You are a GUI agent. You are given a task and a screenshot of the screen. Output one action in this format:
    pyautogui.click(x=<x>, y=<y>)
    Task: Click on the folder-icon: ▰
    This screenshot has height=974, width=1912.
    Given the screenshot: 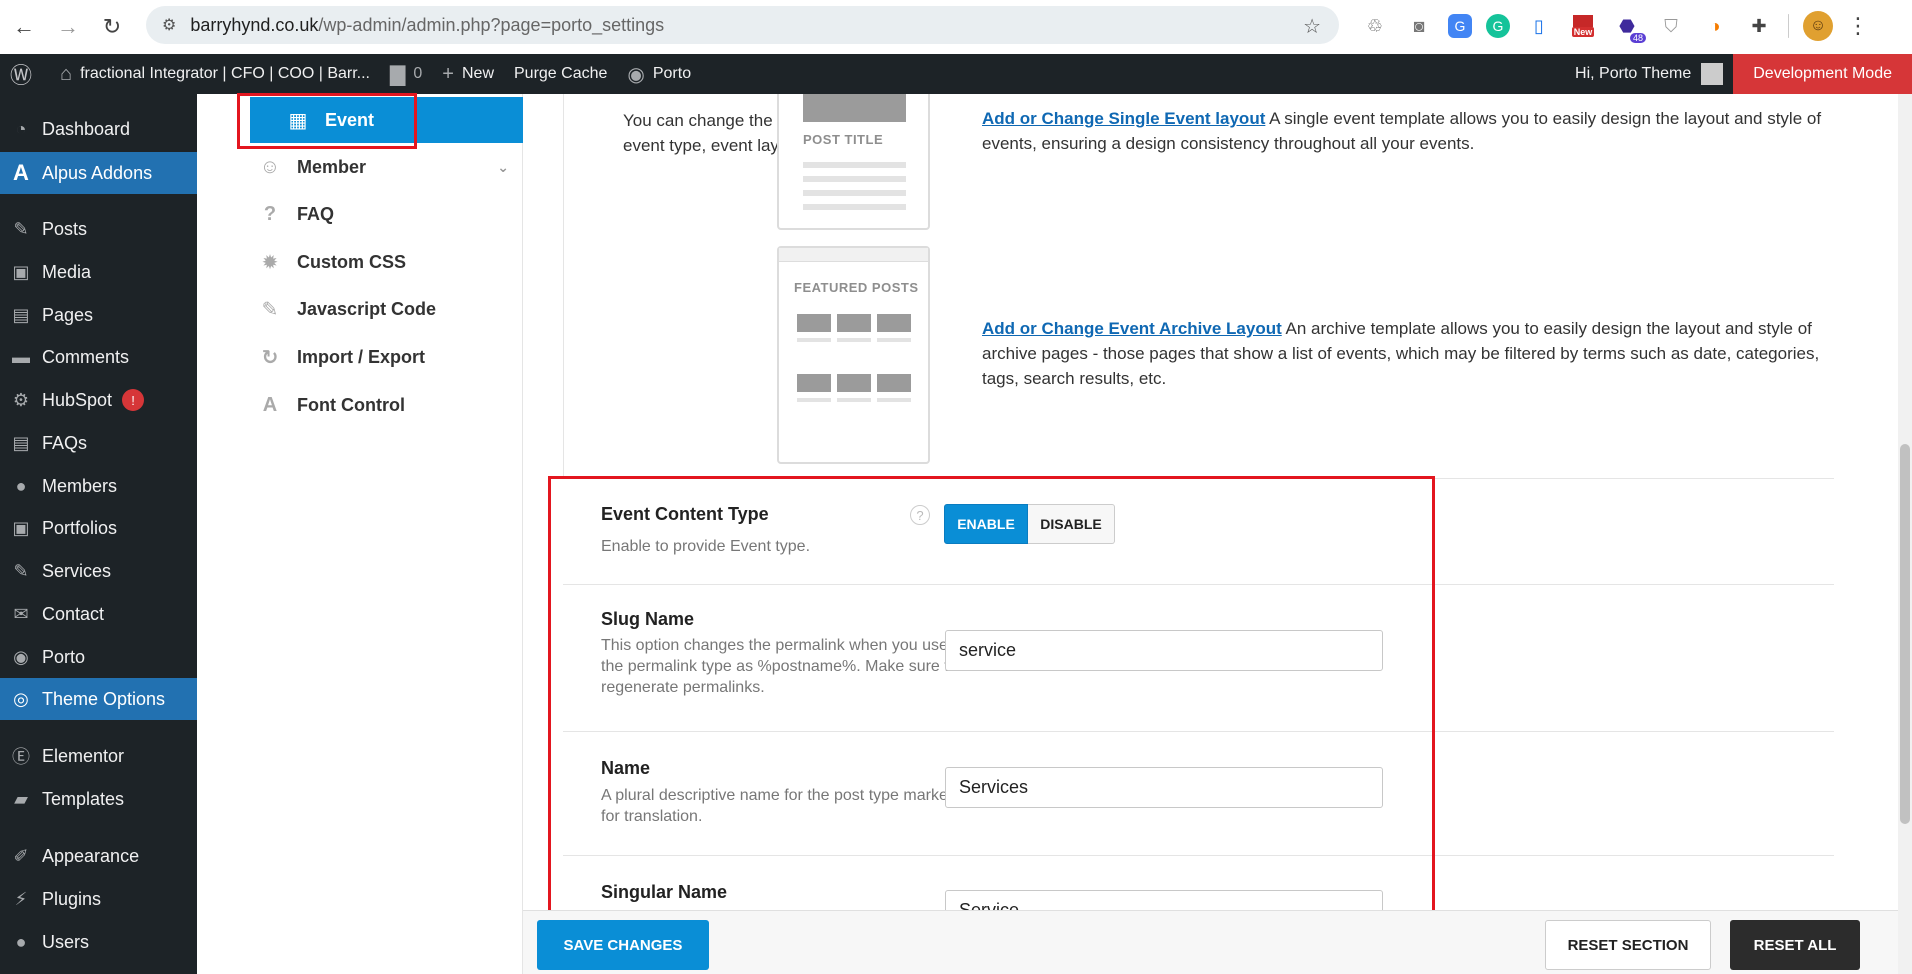 What is the action you would take?
    pyautogui.click(x=21, y=798)
    